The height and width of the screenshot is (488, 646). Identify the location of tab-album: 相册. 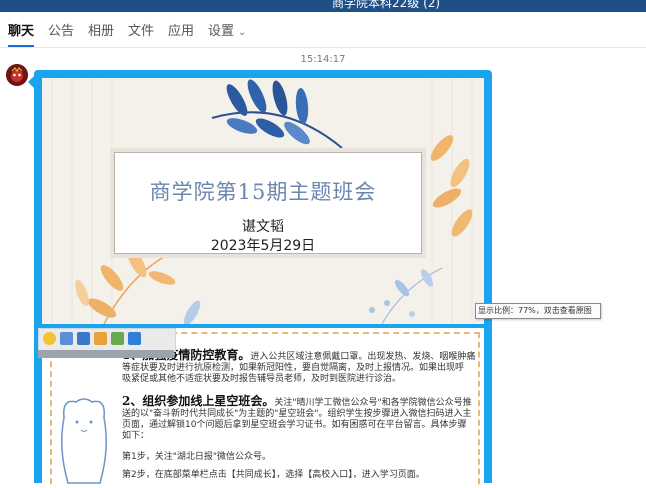
(101, 29).